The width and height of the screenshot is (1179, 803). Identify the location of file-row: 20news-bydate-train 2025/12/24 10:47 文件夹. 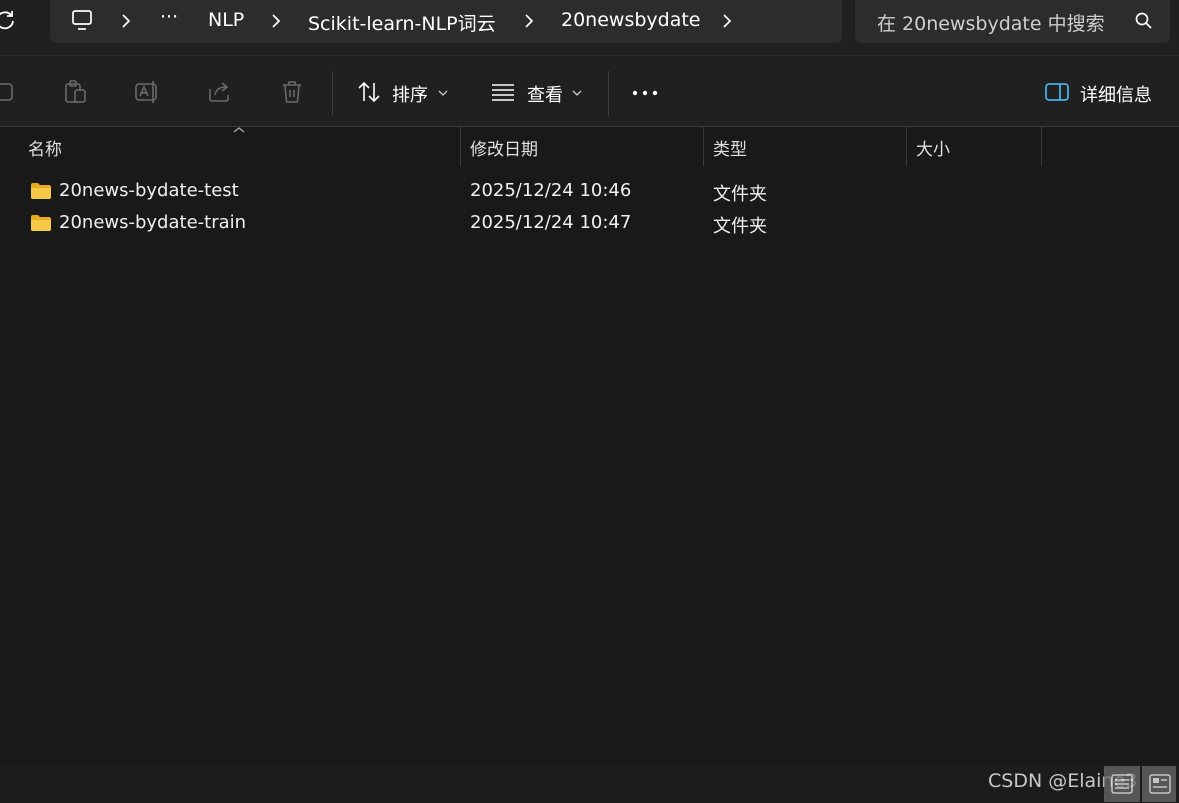
(589, 224).